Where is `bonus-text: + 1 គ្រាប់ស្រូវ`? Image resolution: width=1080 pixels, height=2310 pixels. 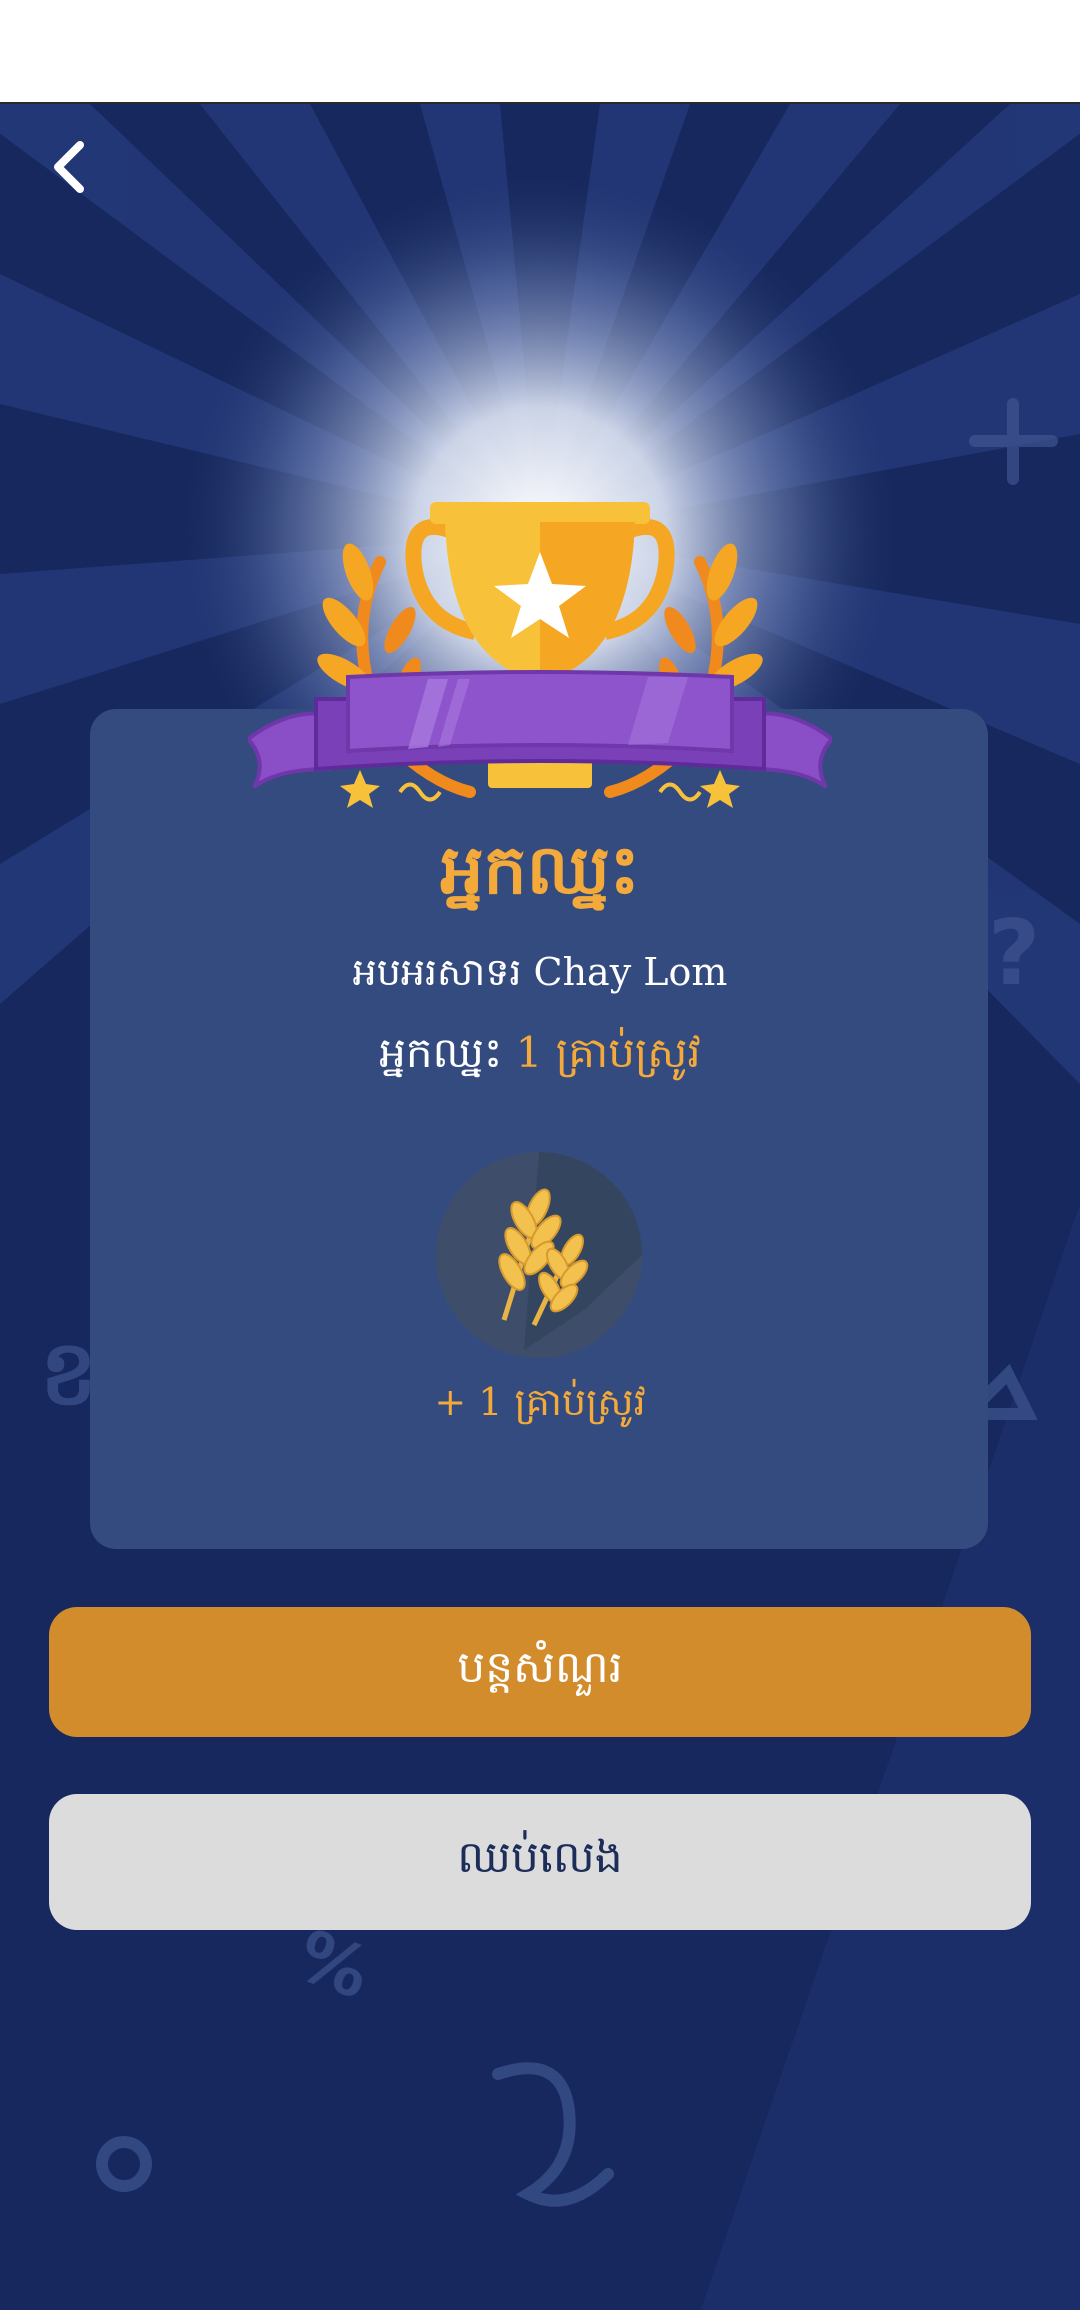 bonus-text: + 1 គ្រាប់ស្រូវ is located at coordinates (540, 1402).